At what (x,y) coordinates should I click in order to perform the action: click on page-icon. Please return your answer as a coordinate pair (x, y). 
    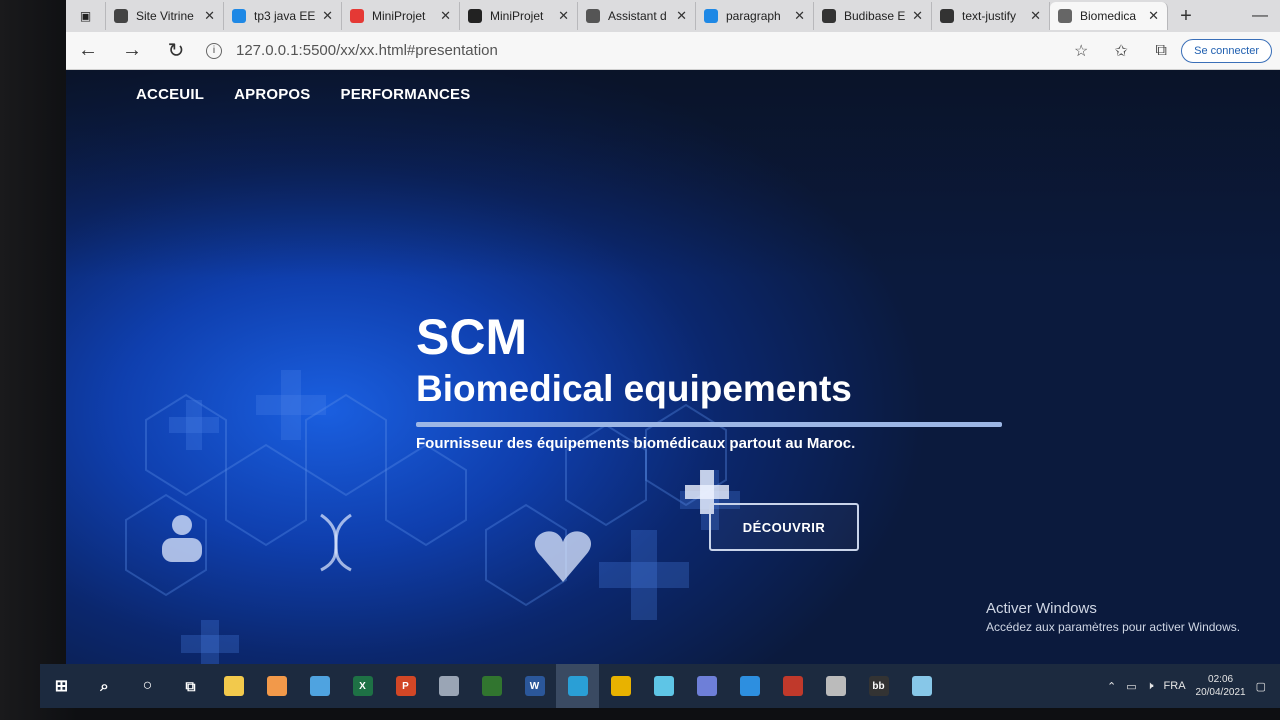
    Looking at the image, I should click on (1065, 16).